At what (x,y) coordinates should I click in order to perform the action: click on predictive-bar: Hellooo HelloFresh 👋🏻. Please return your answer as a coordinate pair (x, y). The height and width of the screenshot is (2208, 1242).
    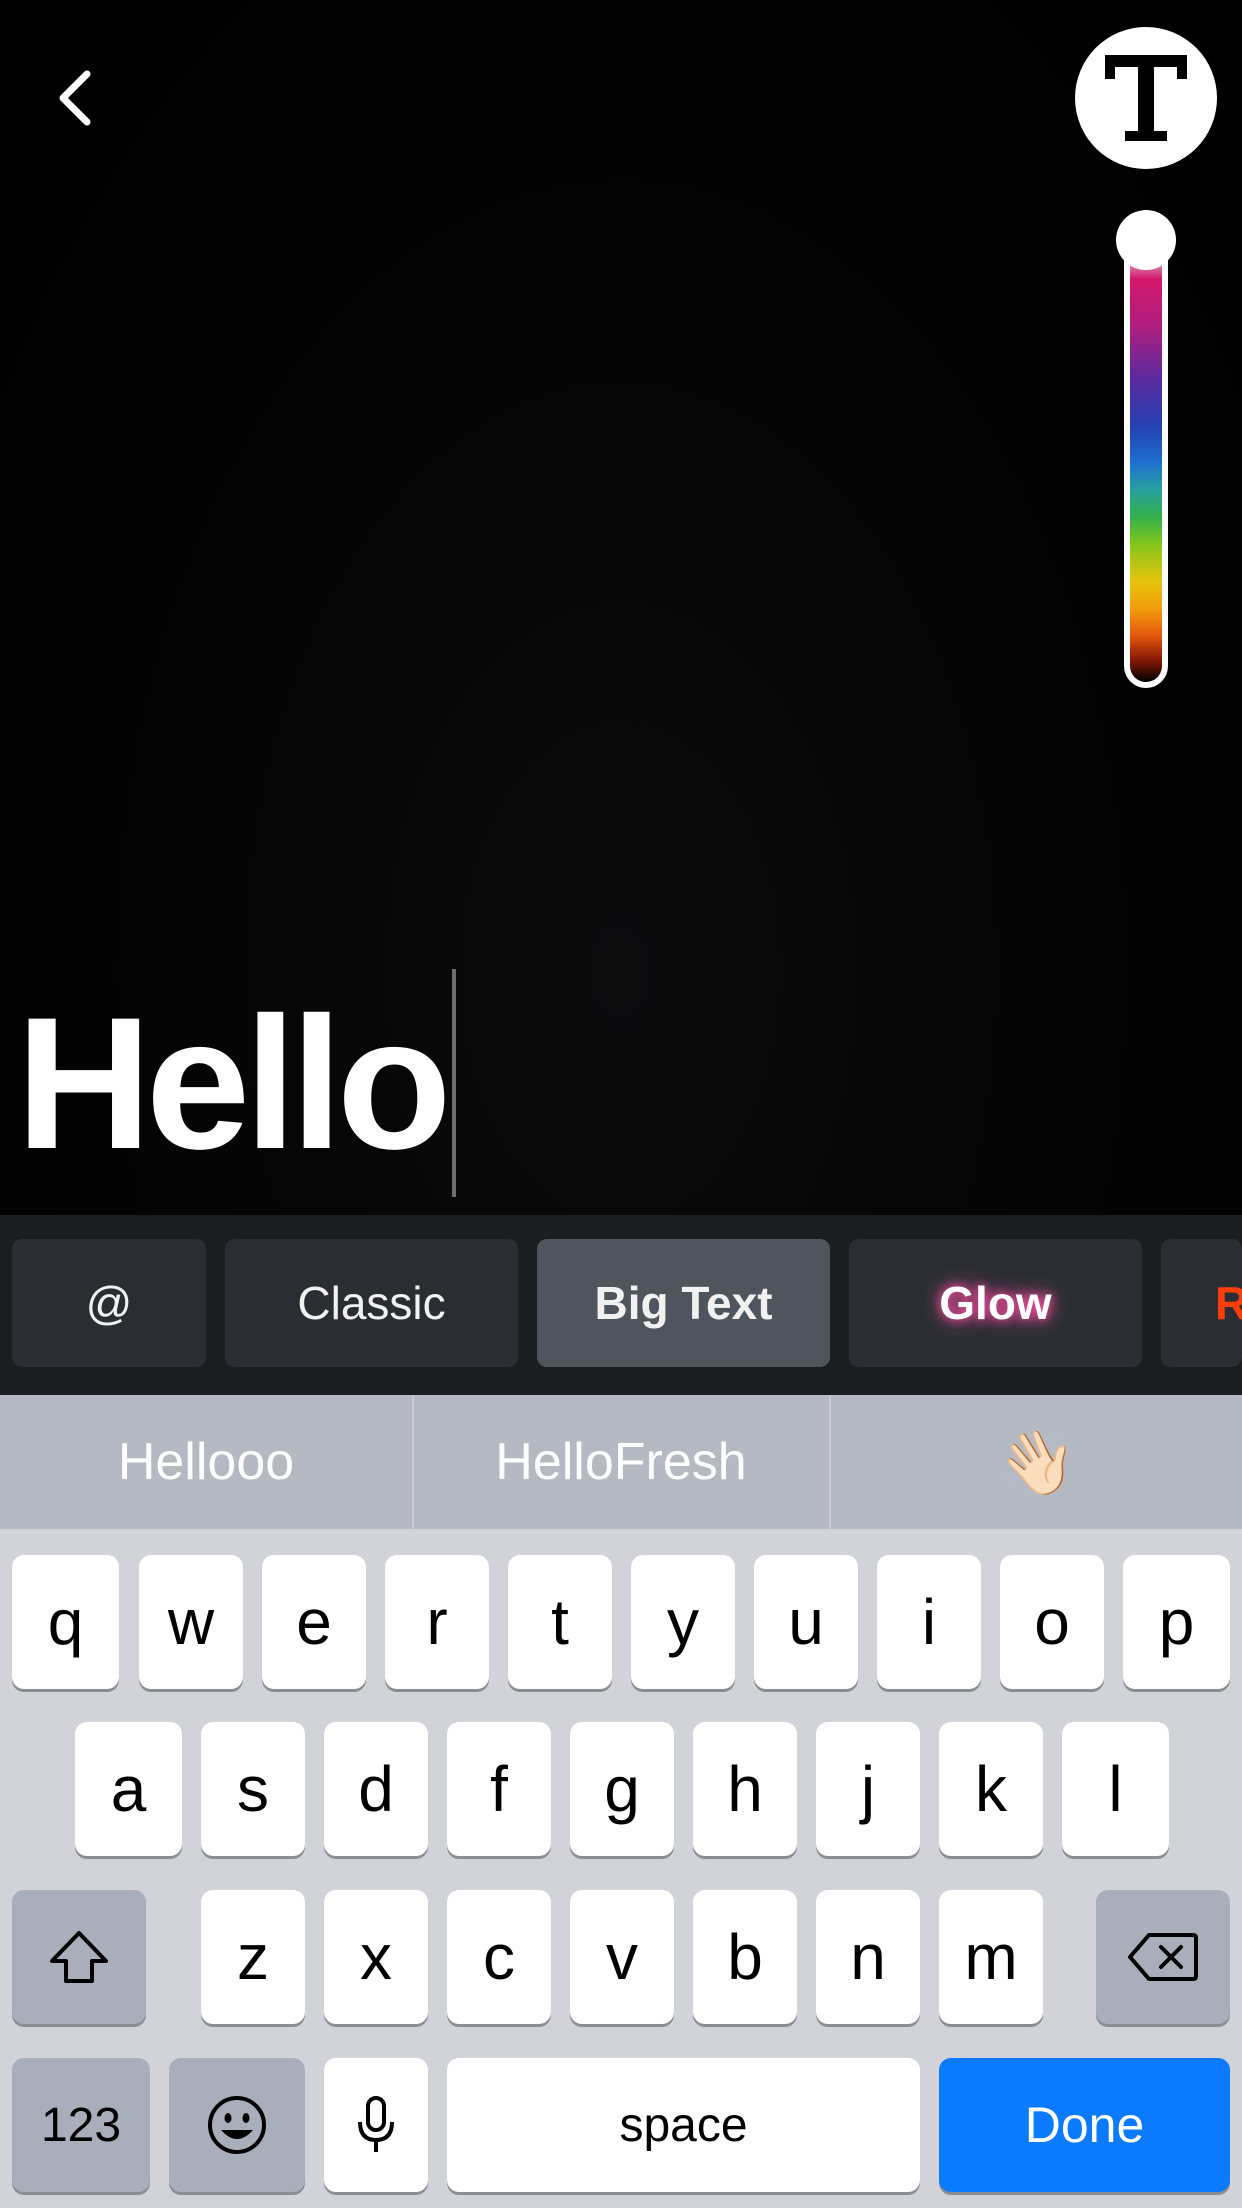
    Looking at the image, I should click on (621, 1462).